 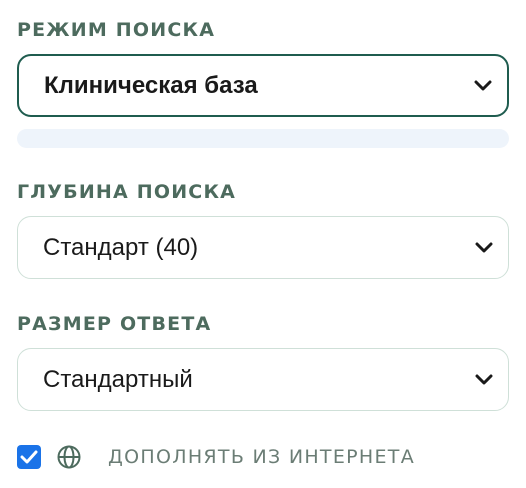 I want to click on checkmark-icon, so click(x=29, y=457).